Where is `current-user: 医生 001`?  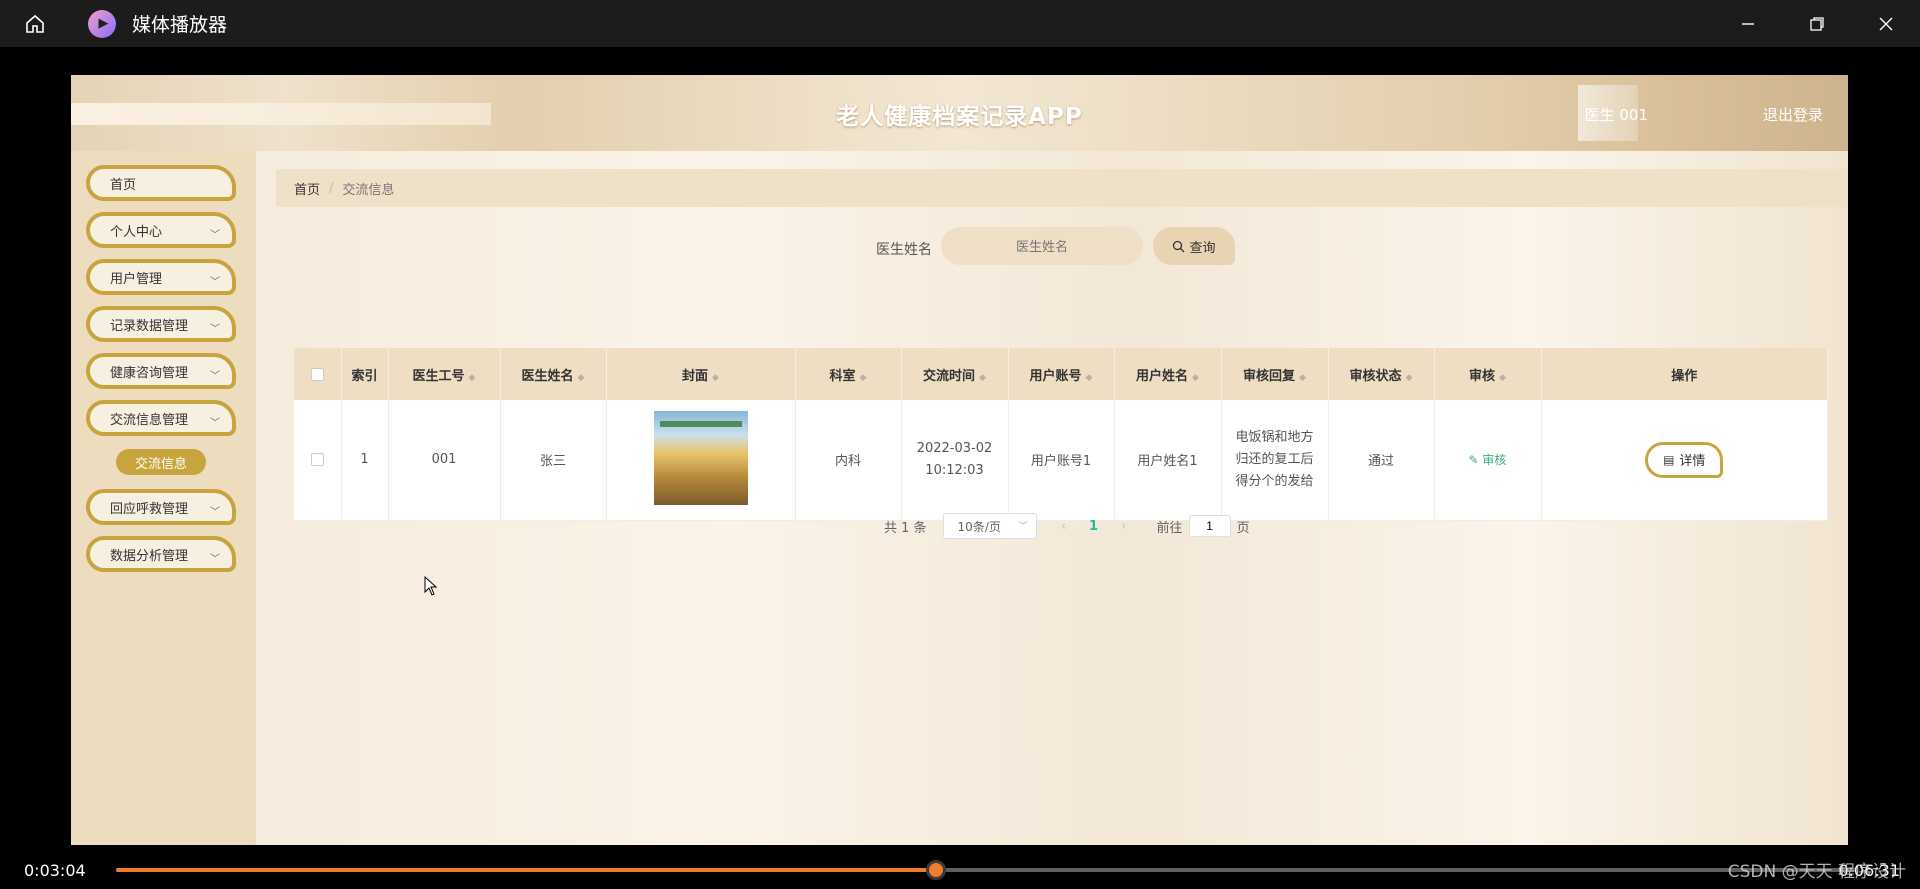 current-user: 医生 001 is located at coordinates (1616, 115).